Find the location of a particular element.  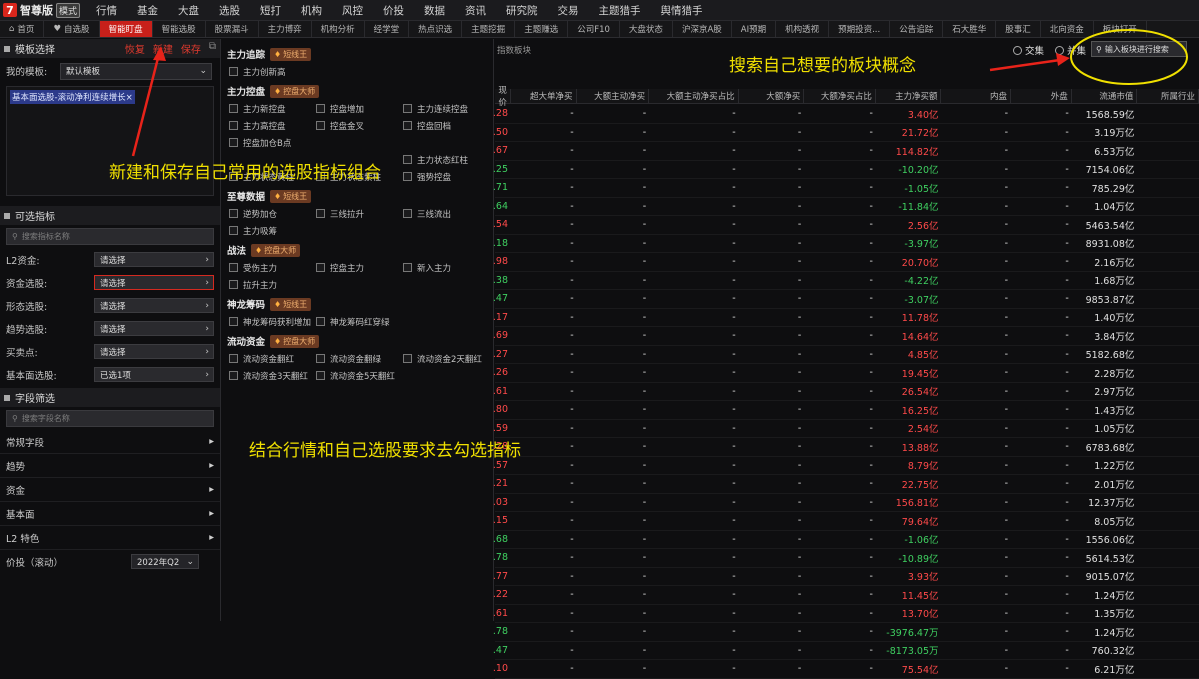

indicator-checkbox: 控盘加仓B点 is located at coordinates (357, 142).